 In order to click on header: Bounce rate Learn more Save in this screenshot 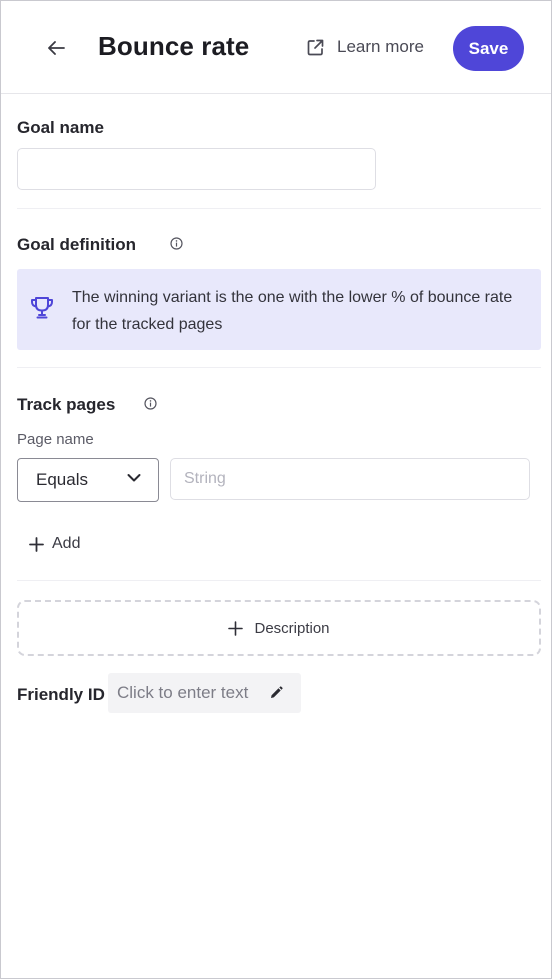, I will do `click(276, 47)`.